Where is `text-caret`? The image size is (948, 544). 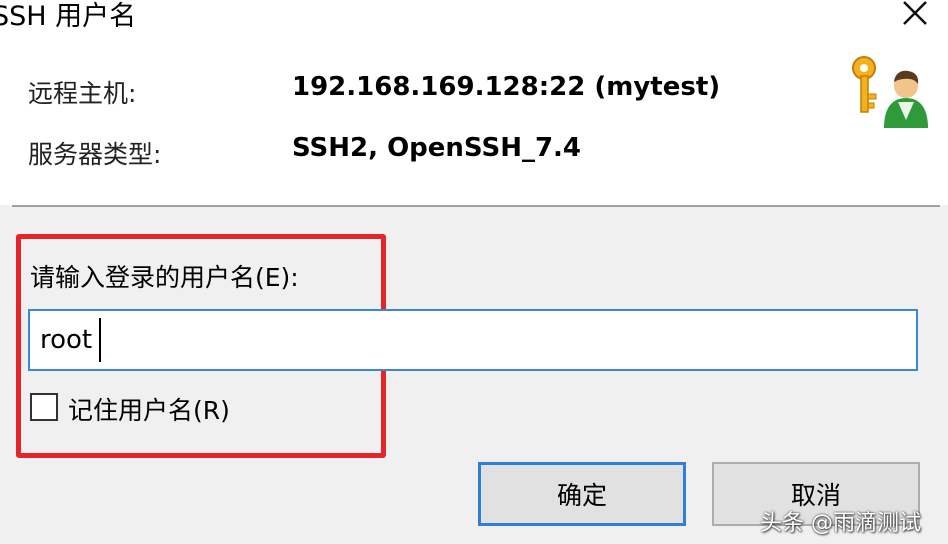 text-caret is located at coordinates (100, 340).